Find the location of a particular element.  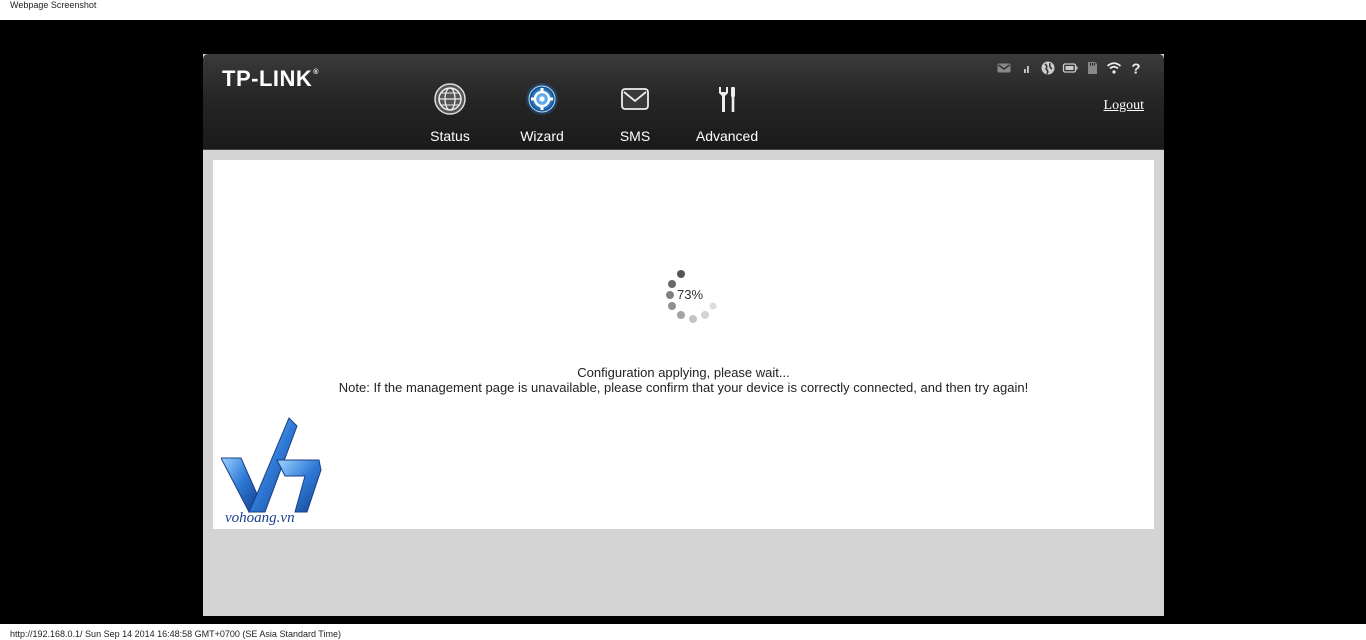

progress-percent: 73% is located at coordinates (690, 294).